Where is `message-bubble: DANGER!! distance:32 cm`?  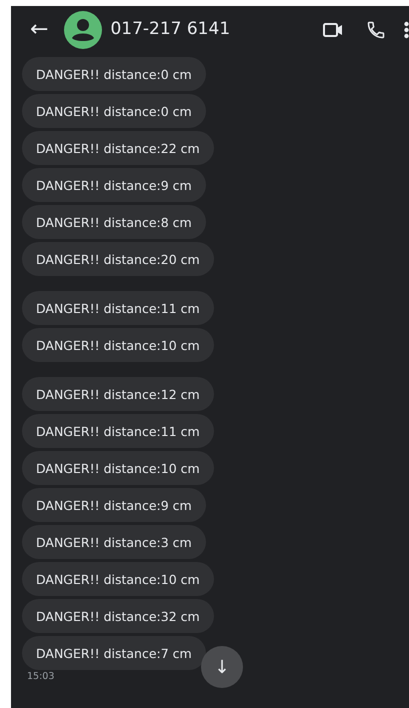
message-bubble: DANGER!! distance:32 cm is located at coordinates (118, 616).